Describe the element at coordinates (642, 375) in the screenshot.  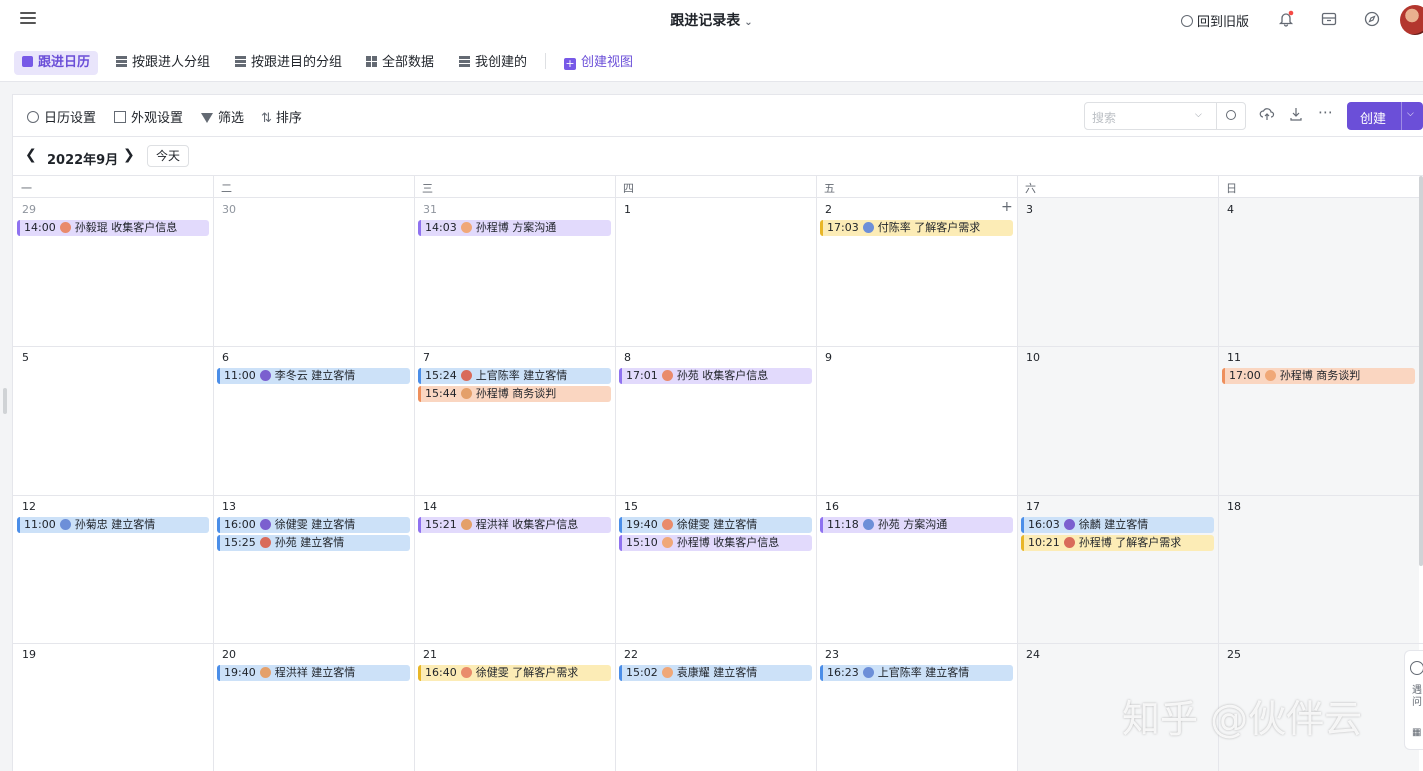
I see `event-time: 17:01` at that location.